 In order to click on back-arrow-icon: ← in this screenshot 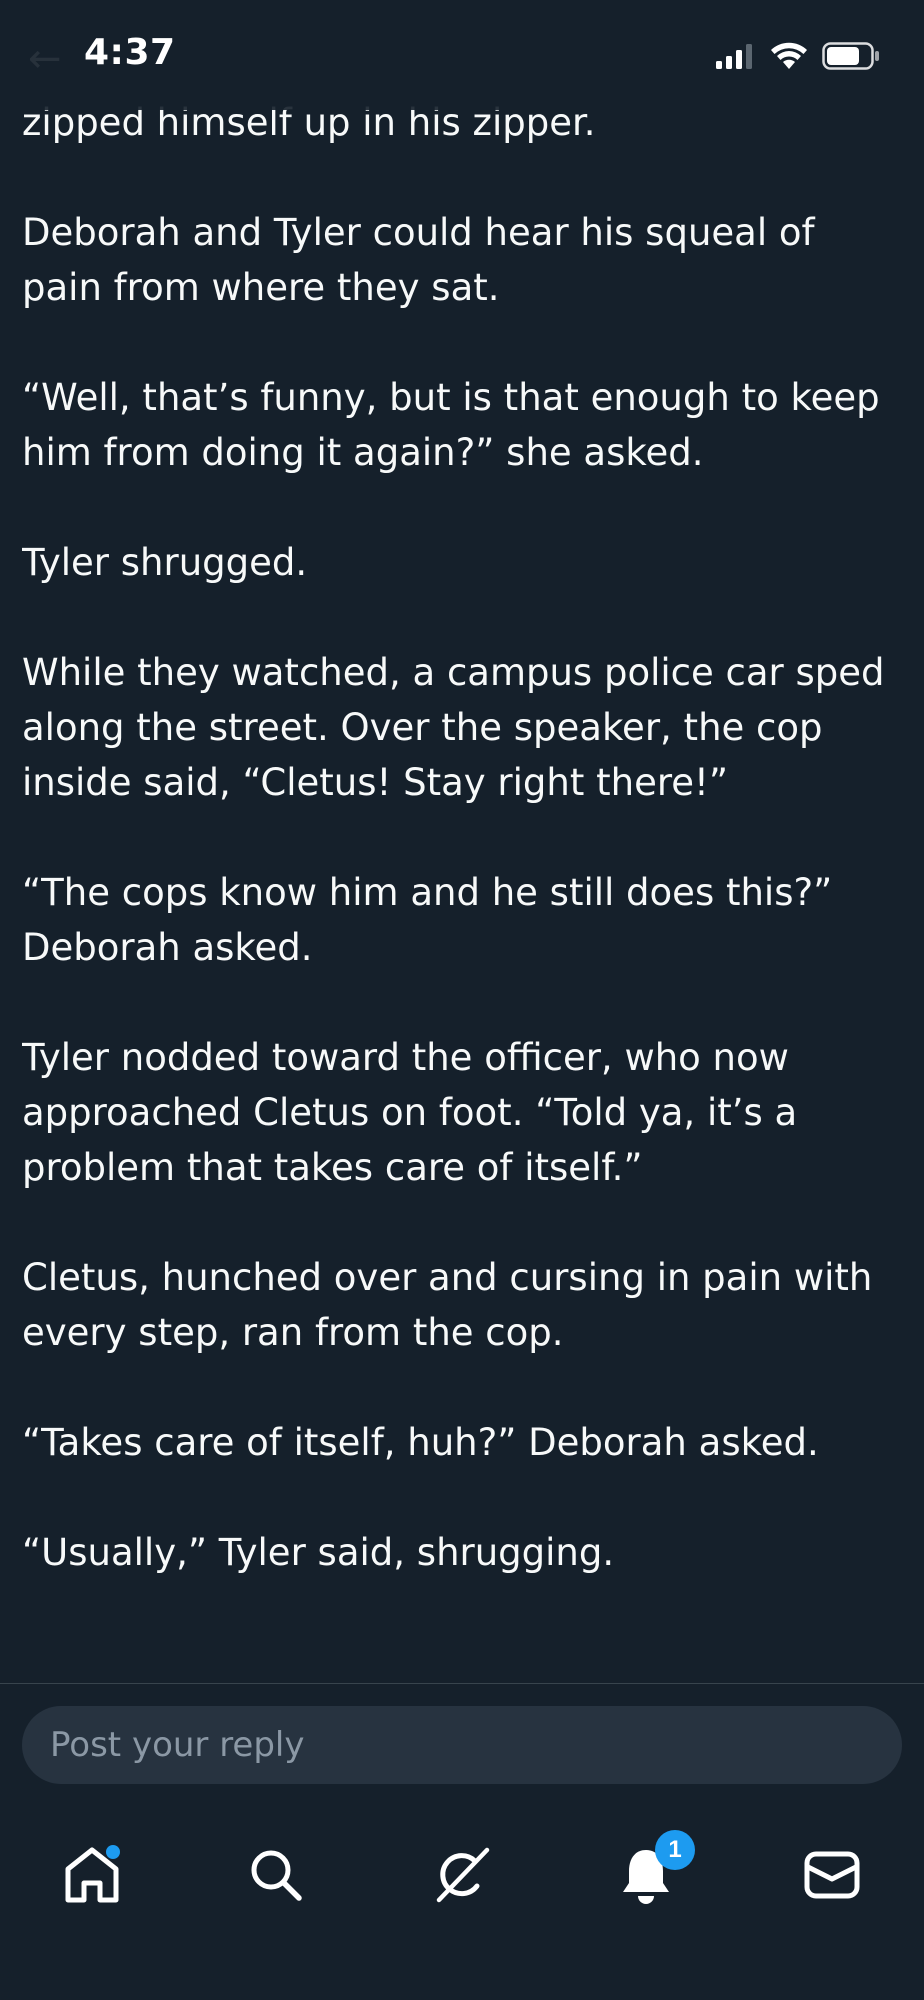, I will do `click(45, 59)`.